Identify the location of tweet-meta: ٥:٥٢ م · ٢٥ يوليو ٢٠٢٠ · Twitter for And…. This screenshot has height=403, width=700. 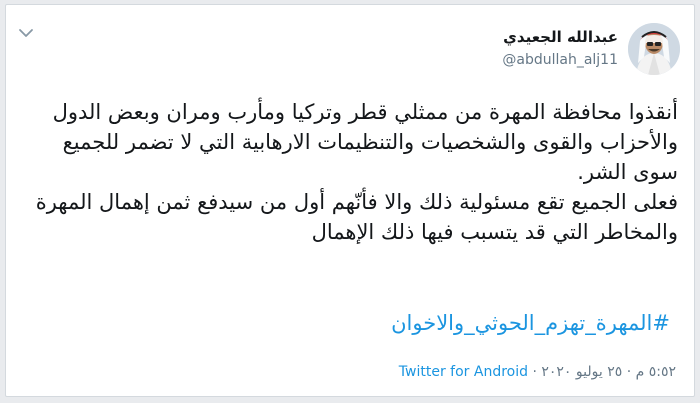
(537, 372).